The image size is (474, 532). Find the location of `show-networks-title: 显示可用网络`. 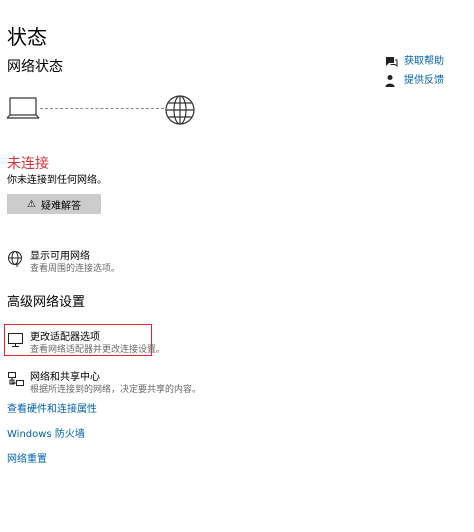

show-networks-title: 显示可用网络 is located at coordinates (60, 256).